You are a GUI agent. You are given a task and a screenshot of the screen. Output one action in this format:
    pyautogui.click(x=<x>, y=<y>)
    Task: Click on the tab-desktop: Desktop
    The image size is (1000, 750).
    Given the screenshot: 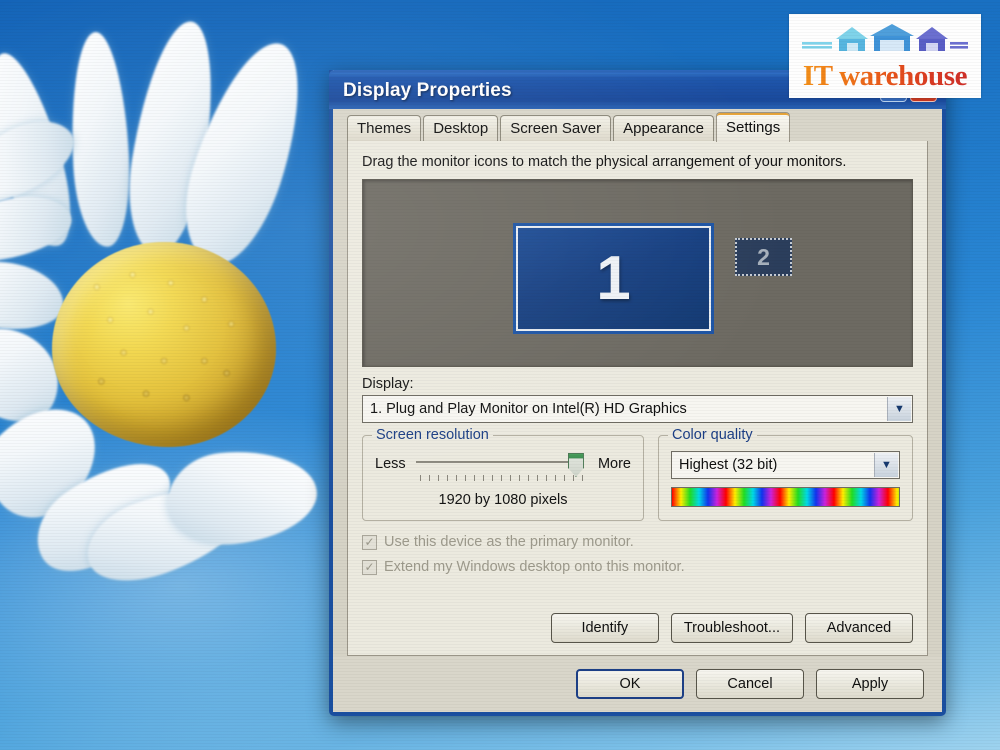 What is the action you would take?
    pyautogui.click(x=461, y=128)
    